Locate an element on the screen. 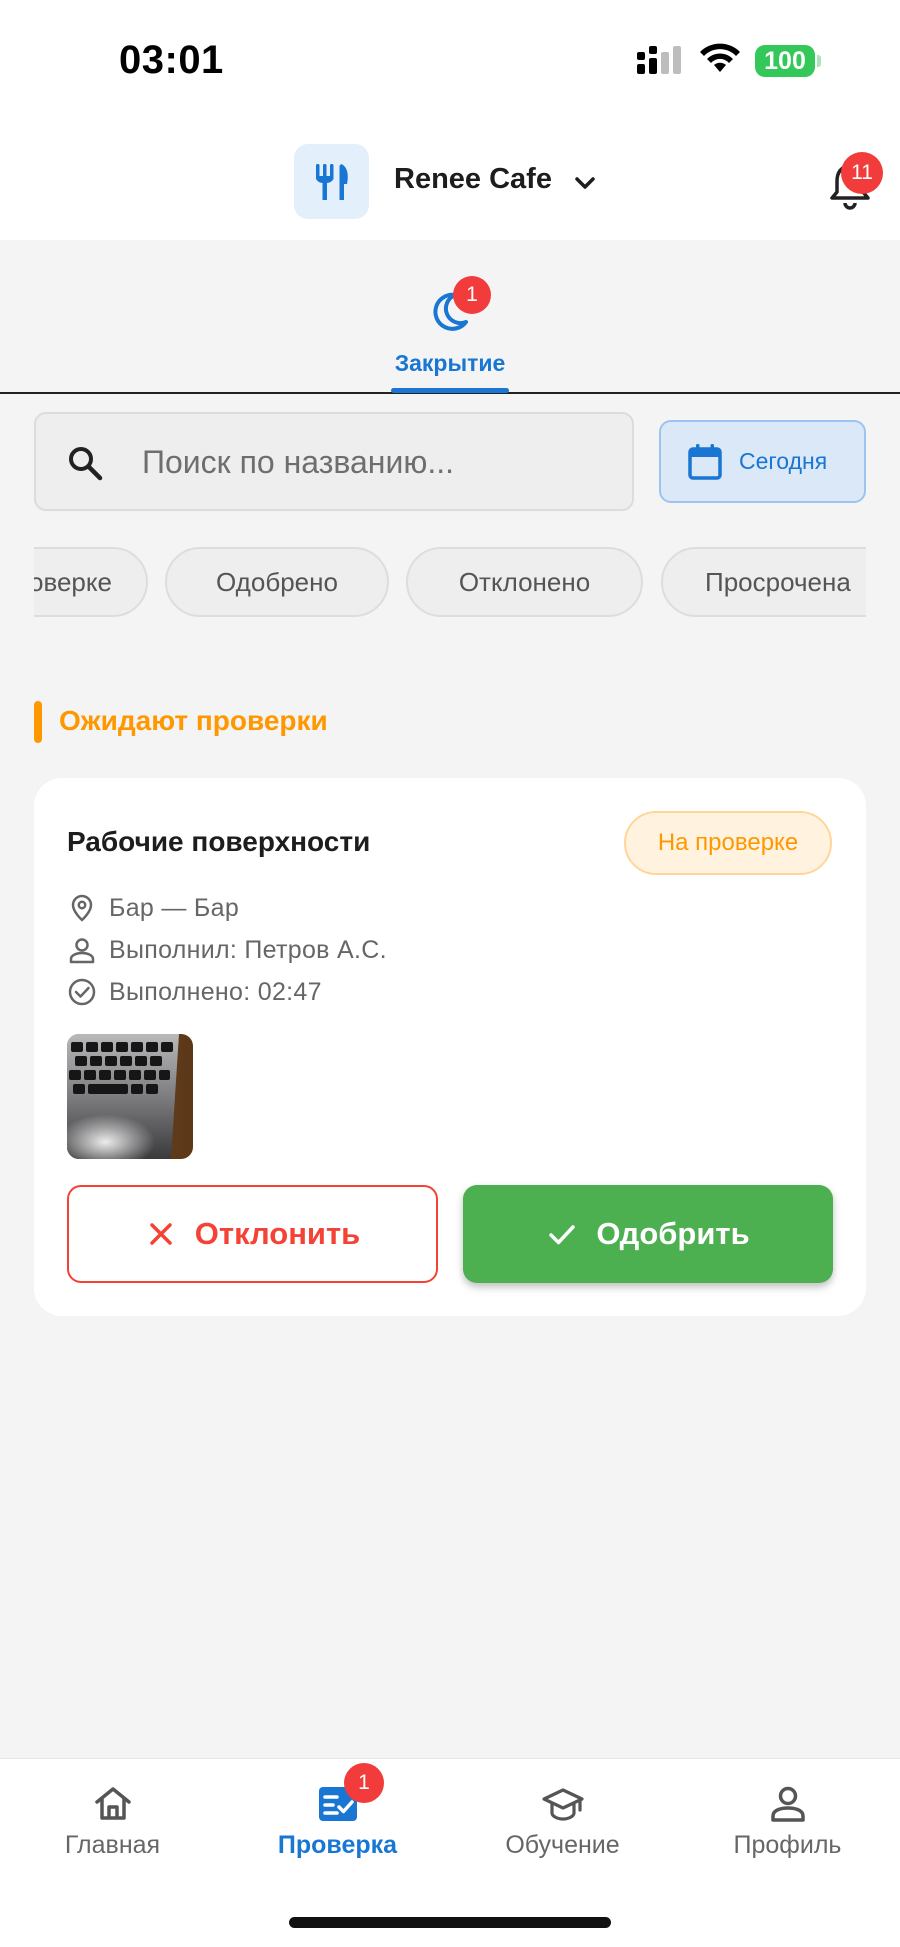  task-performer: Выполнил: Петров А.С. is located at coordinates (248, 949).